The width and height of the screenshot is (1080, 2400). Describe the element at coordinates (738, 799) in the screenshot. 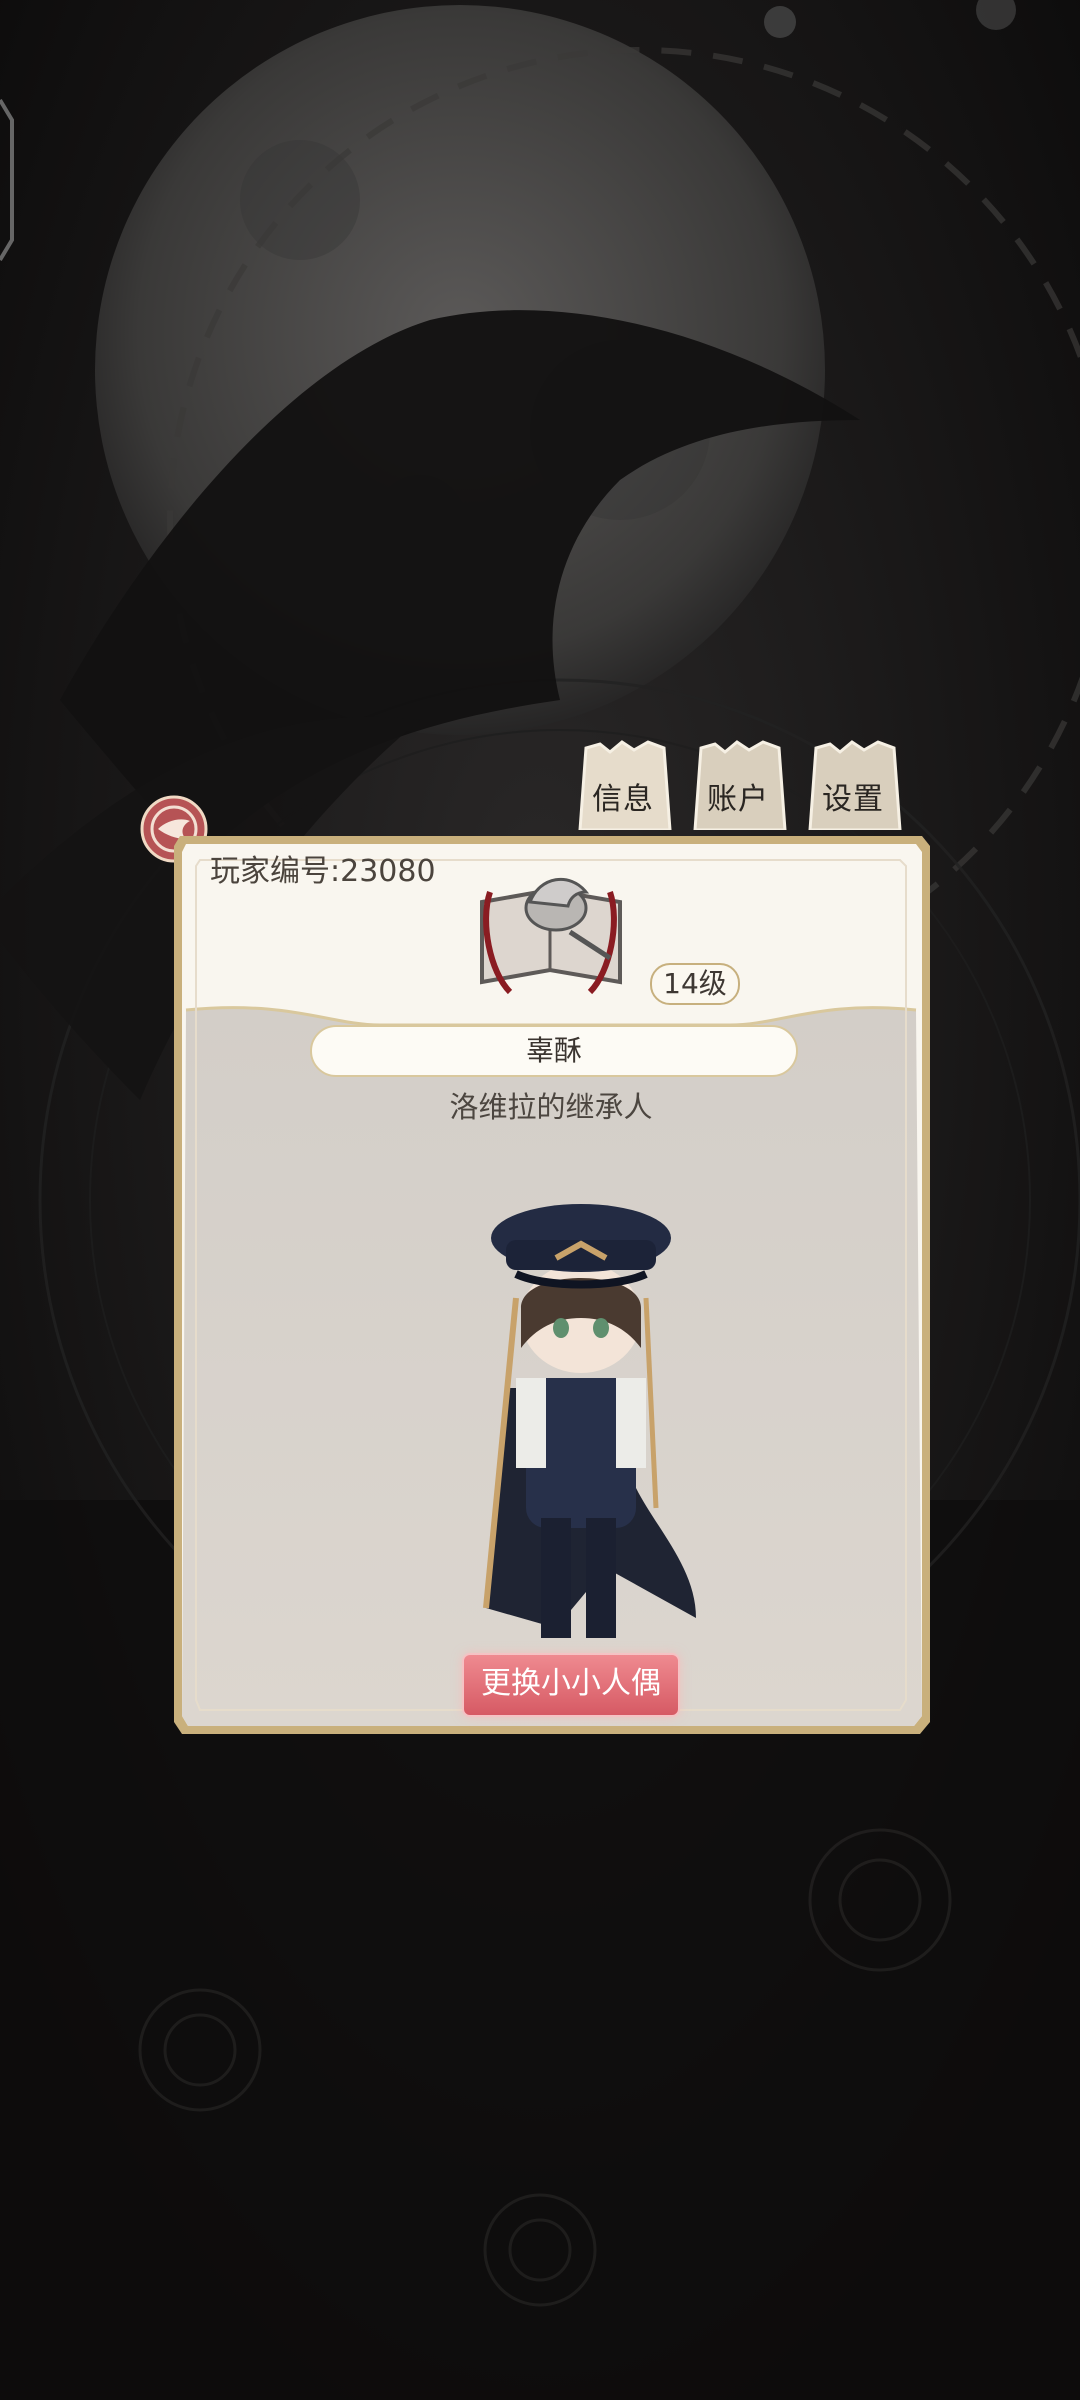

I see `tab-account-label: 账户` at that location.